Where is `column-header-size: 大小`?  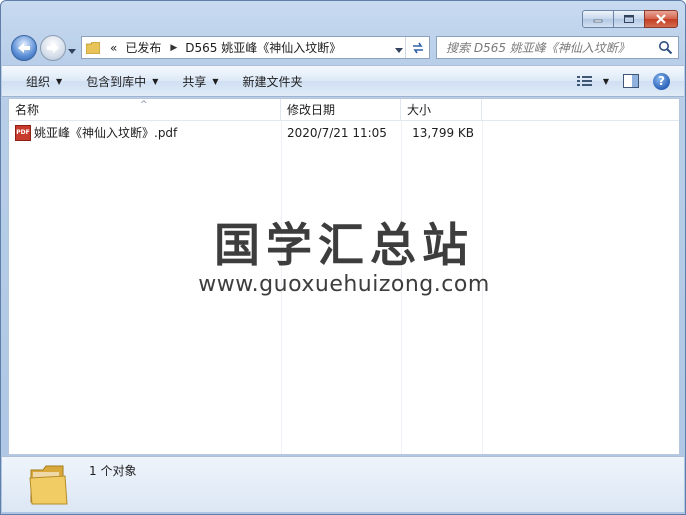
column-header-size: 大小 is located at coordinates (441, 110).